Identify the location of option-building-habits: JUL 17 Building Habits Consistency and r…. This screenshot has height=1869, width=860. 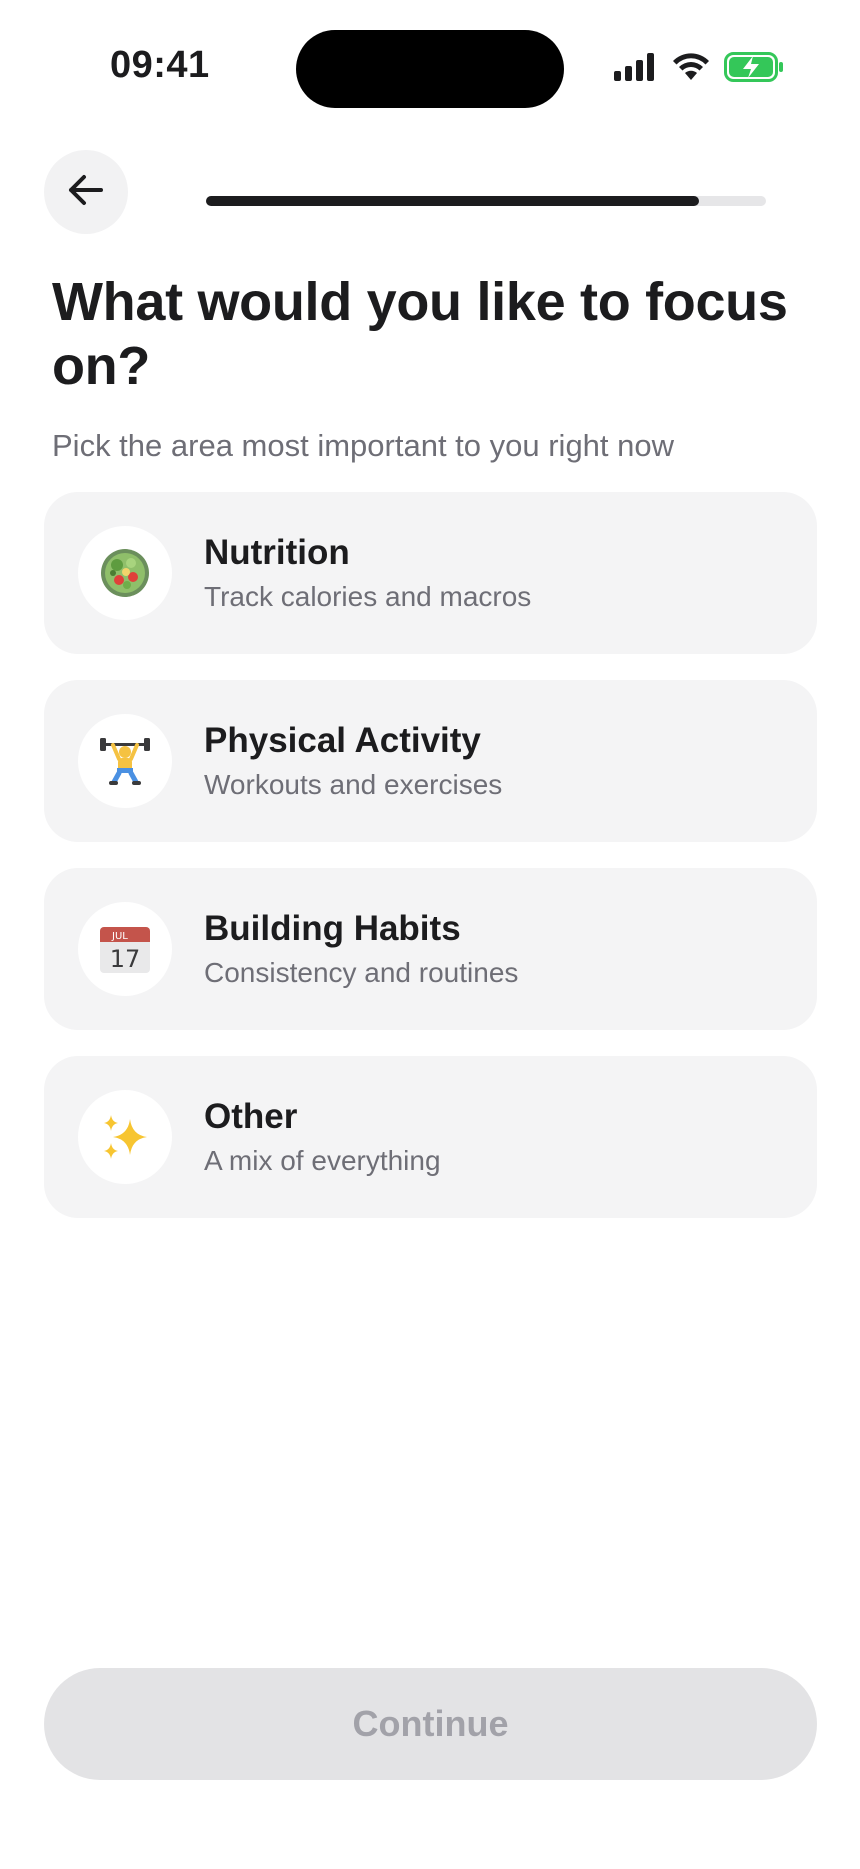
(430, 949).